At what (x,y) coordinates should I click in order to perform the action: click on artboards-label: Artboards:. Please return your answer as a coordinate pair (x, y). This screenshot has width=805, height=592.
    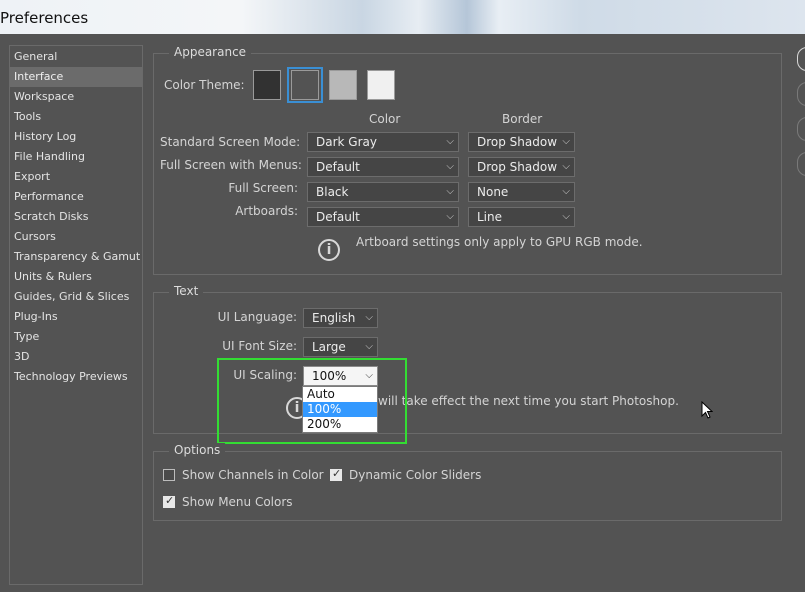
    Looking at the image, I should click on (266, 211).